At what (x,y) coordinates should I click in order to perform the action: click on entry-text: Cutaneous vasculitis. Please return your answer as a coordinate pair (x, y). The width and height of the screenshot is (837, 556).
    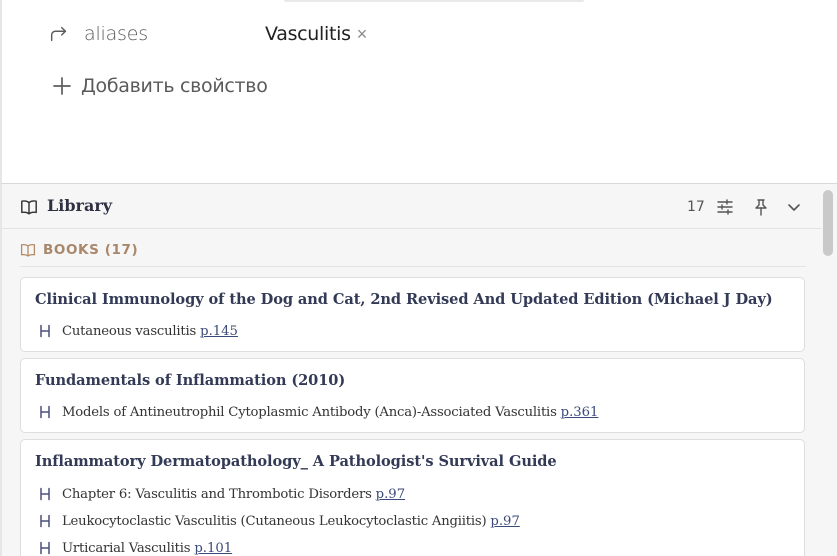
    Looking at the image, I should click on (129, 331).